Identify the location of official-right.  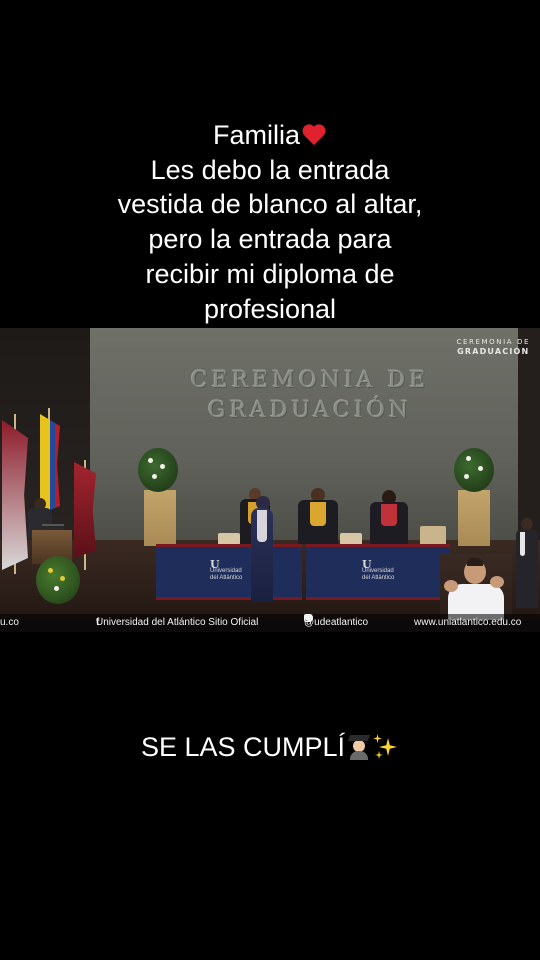
(389, 517).